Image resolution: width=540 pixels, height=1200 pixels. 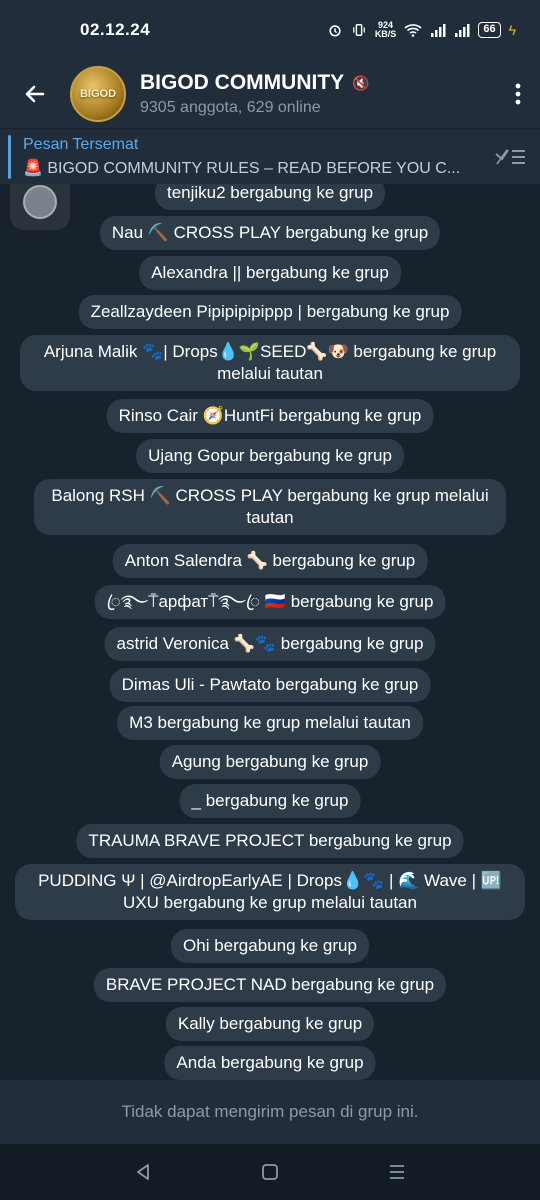 I want to click on back-arrow-icon, so click(x=35, y=94).